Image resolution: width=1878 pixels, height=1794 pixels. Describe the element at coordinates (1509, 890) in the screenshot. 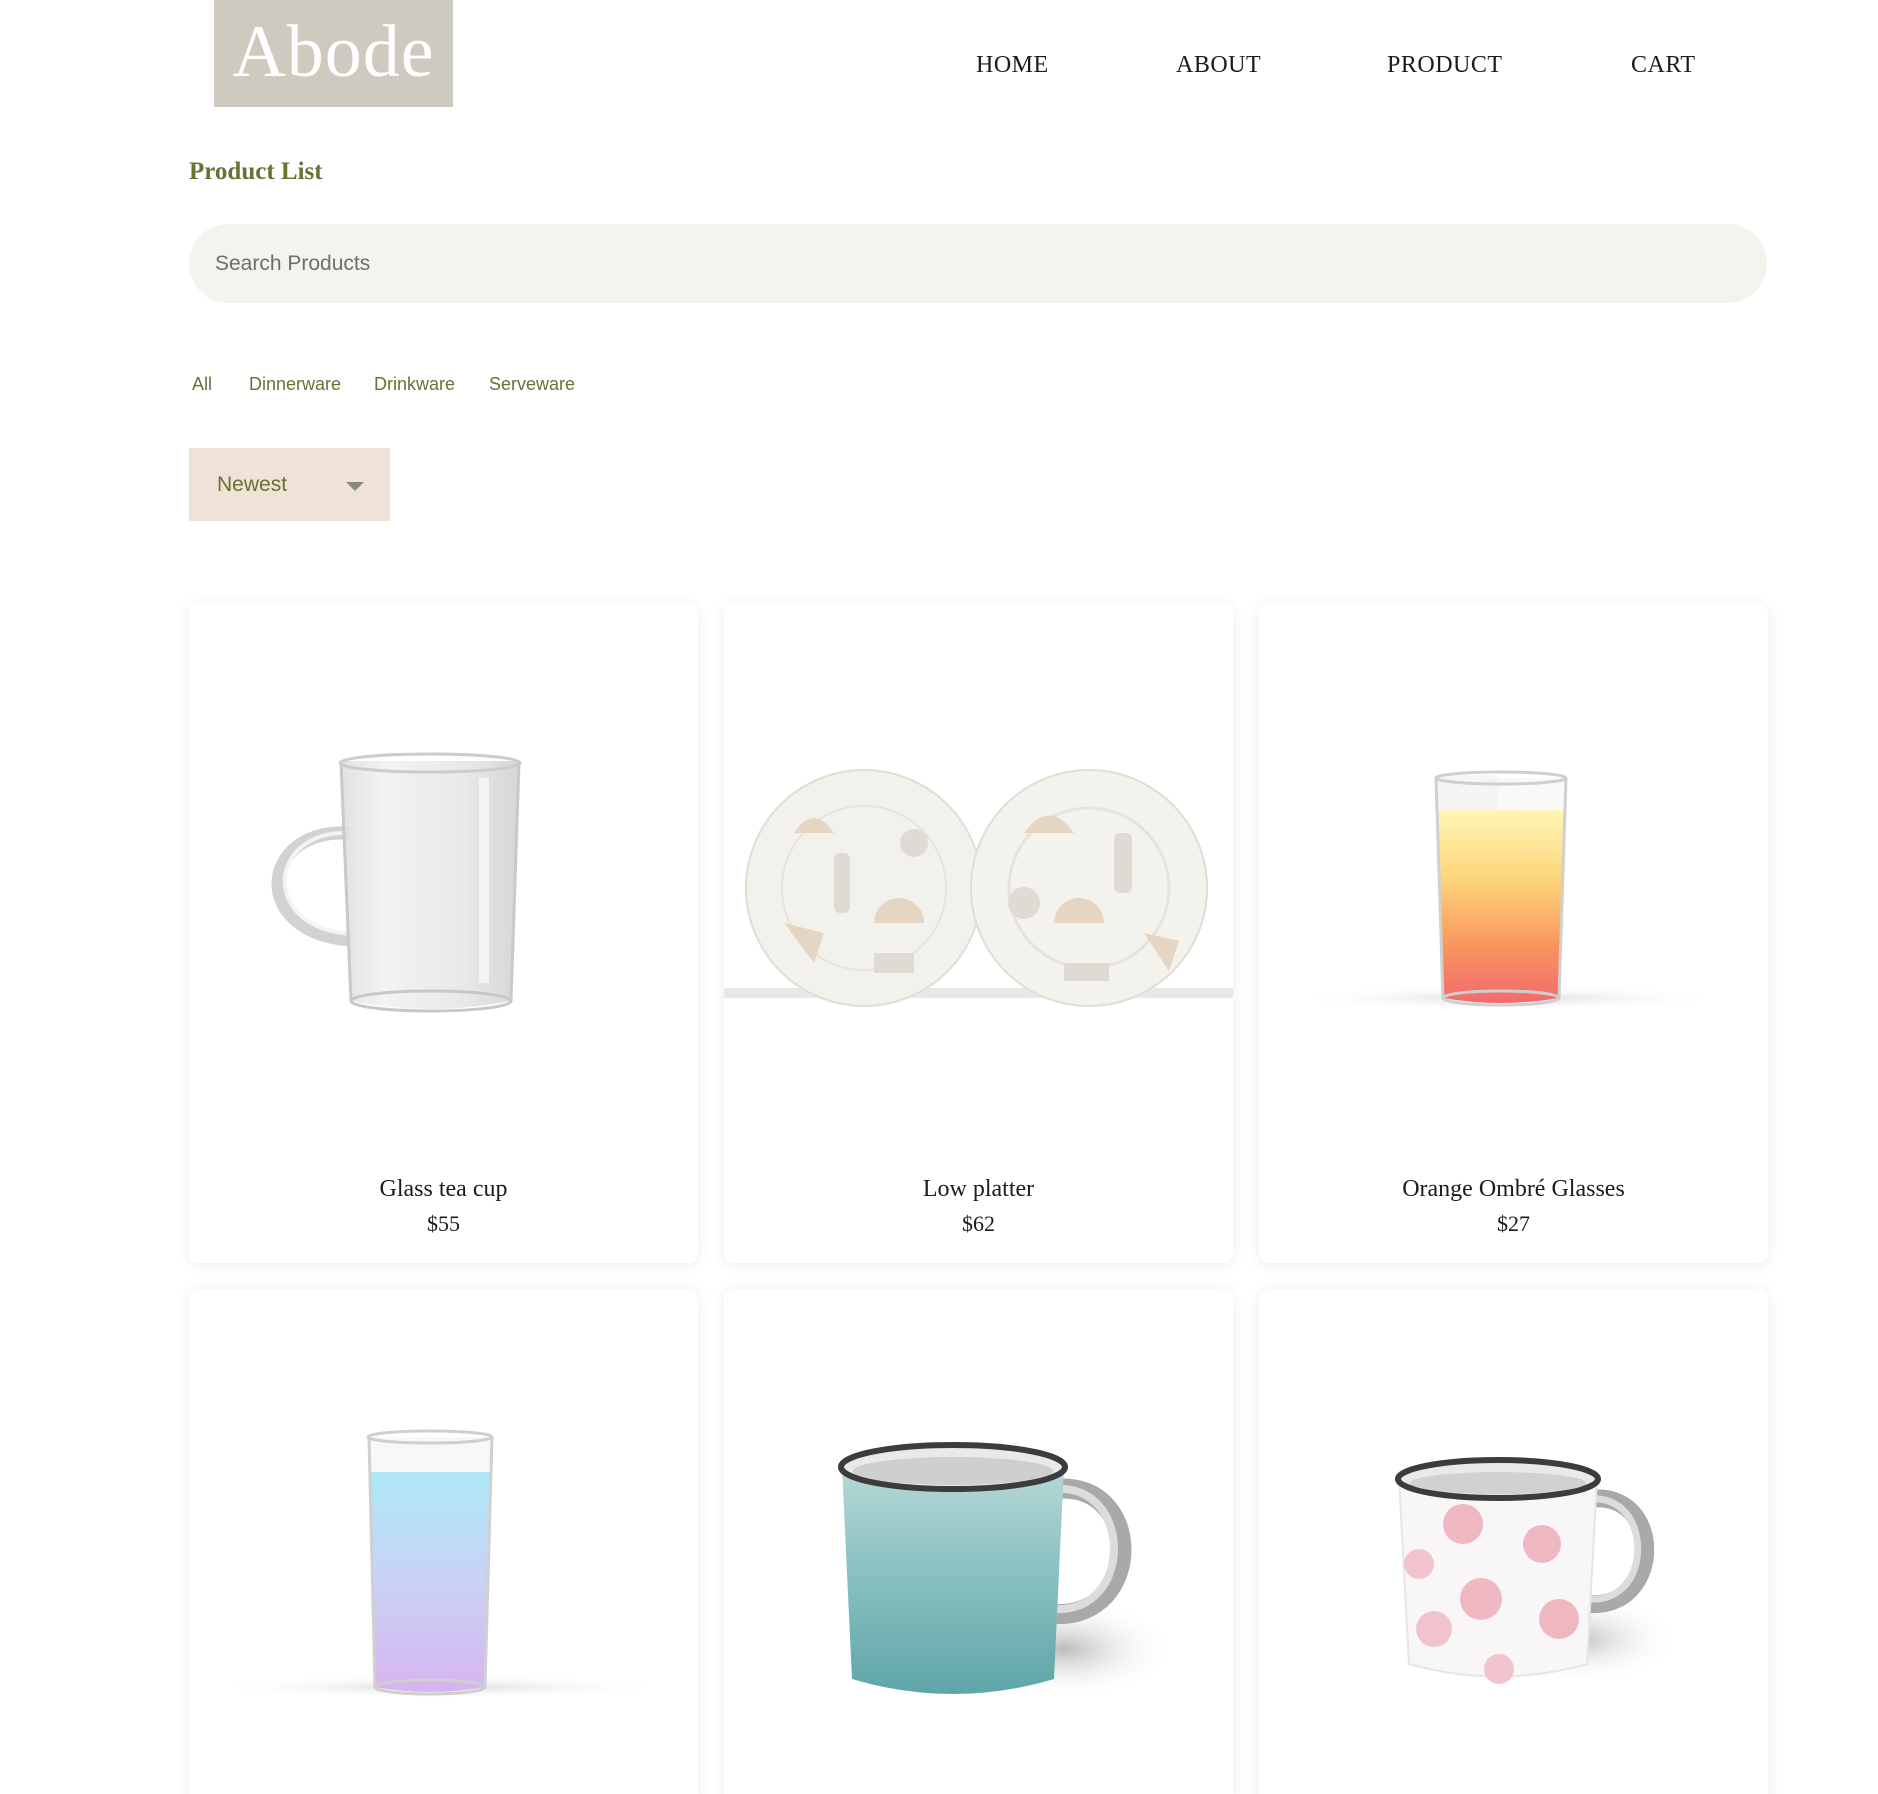

I see `orange-ombre-glass-image` at that location.